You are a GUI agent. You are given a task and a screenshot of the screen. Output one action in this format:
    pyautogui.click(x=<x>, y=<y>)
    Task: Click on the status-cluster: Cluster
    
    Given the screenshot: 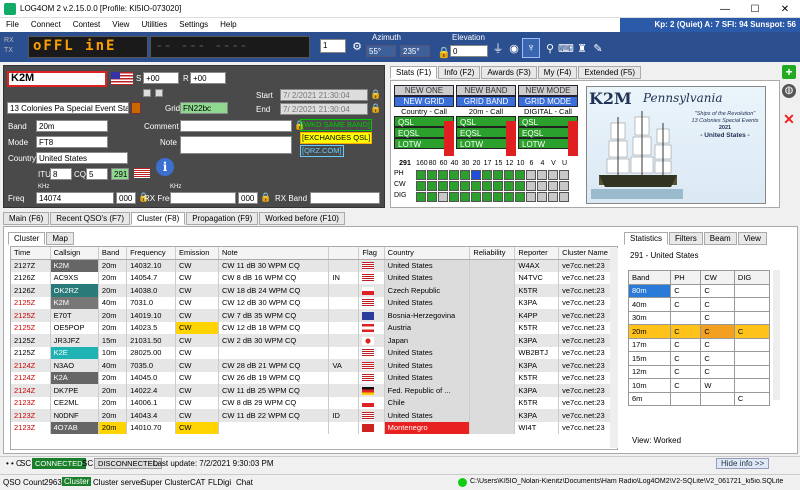 What is the action you would take?
    pyautogui.click(x=77, y=481)
    